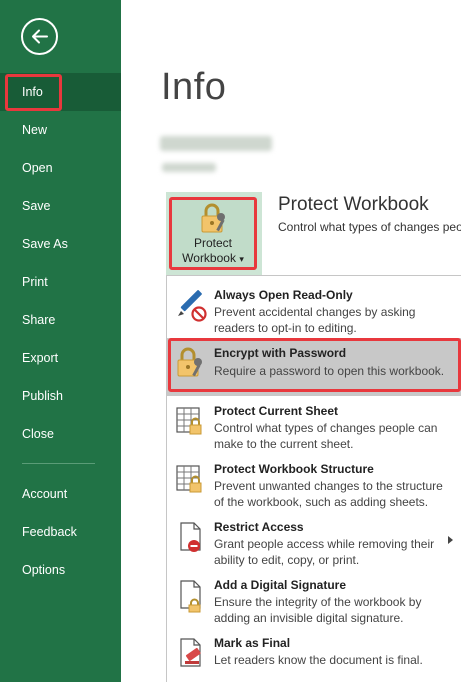 Image resolution: width=461 pixels, height=682 pixels. What do you see at coordinates (60, 396) in the screenshot?
I see `sidebar-item-publish: Publish` at bounding box center [60, 396].